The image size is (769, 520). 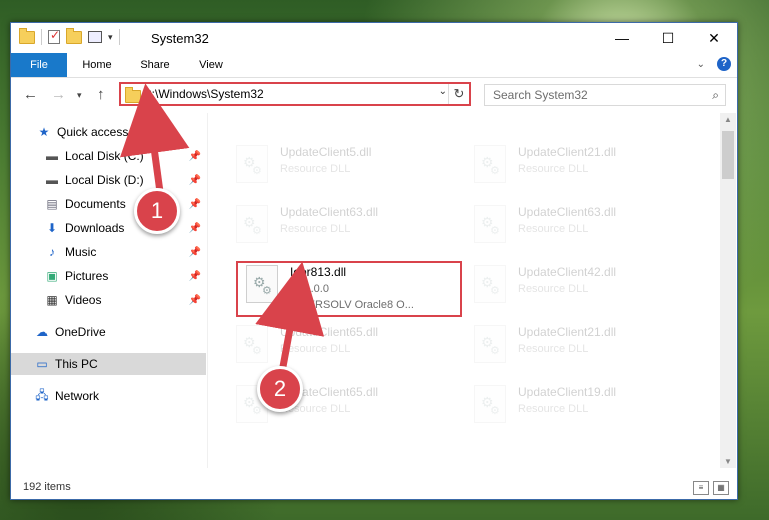 I want to click on sidebar-item-network: 🖧 Network, so click(x=108, y=396).